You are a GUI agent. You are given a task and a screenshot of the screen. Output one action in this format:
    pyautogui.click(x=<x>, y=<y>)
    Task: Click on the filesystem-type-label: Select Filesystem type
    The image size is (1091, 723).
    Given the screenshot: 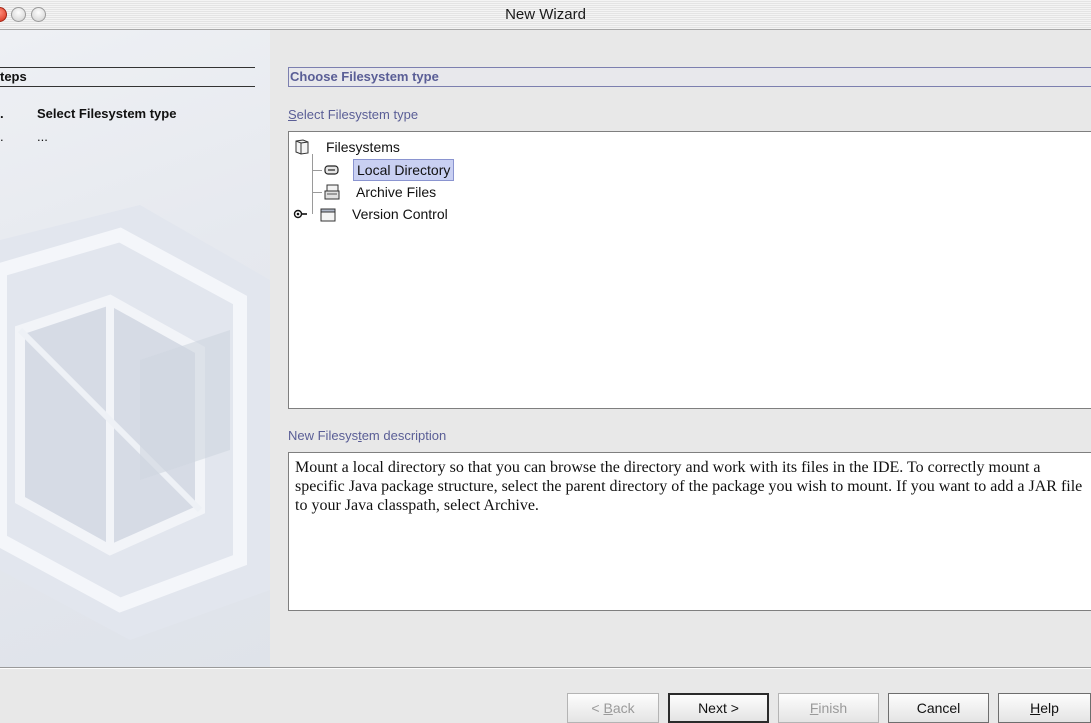 What is the action you would take?
    pyautogui.click(x=353, y=114)
    